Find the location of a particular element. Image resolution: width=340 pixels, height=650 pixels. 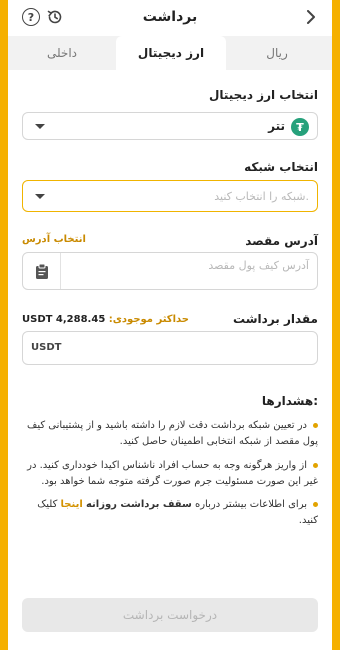

amount-input: USDT is located at coordinates (170, 348).